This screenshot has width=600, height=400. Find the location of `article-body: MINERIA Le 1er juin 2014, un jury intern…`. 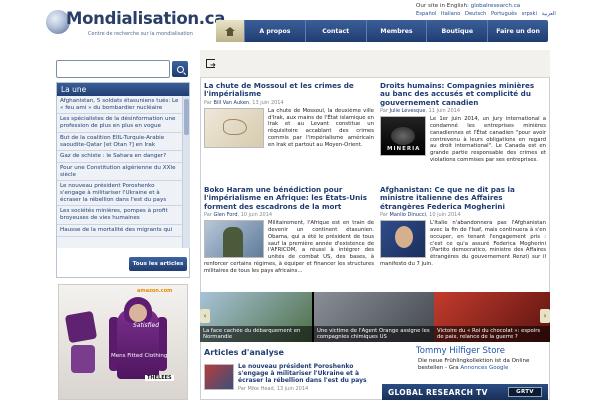

article-body: MINERIA Le 1er juin 2014, un jury intern… is located at coordinates (463, 139).